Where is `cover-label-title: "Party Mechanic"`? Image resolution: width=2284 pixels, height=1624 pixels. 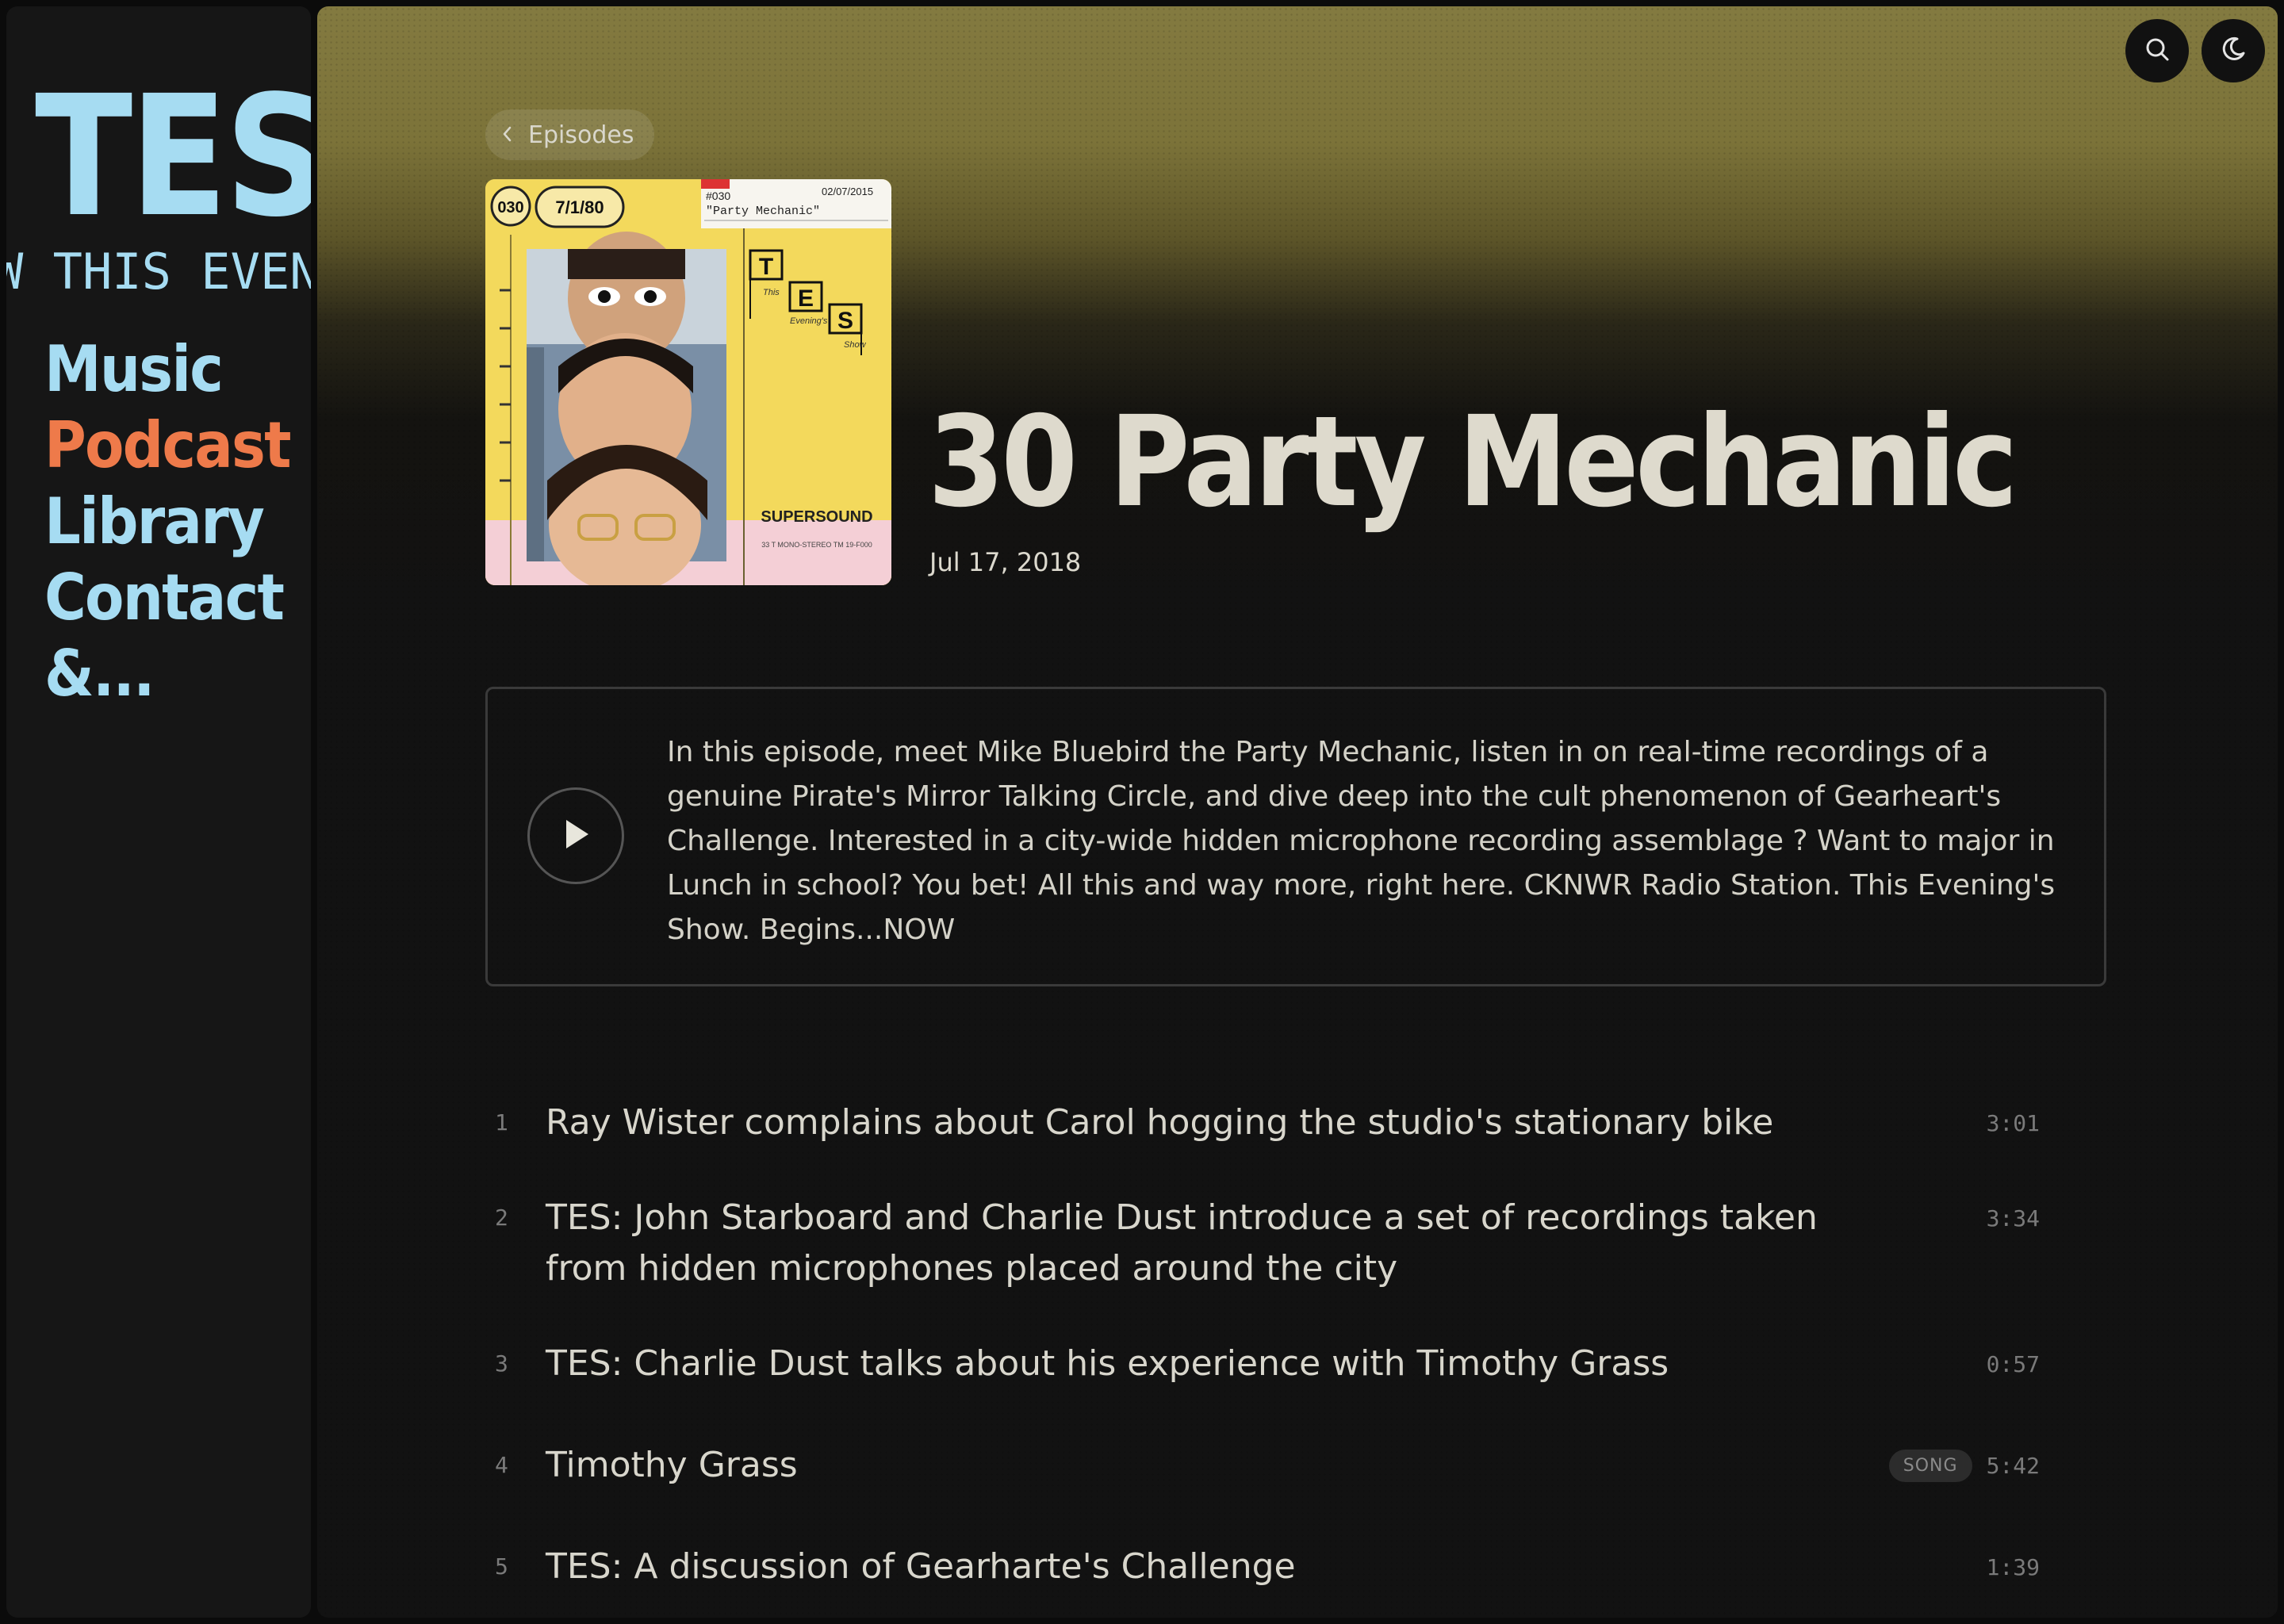 cover-label-title: "Party Mechanic" is located at coordinates (763, 211).